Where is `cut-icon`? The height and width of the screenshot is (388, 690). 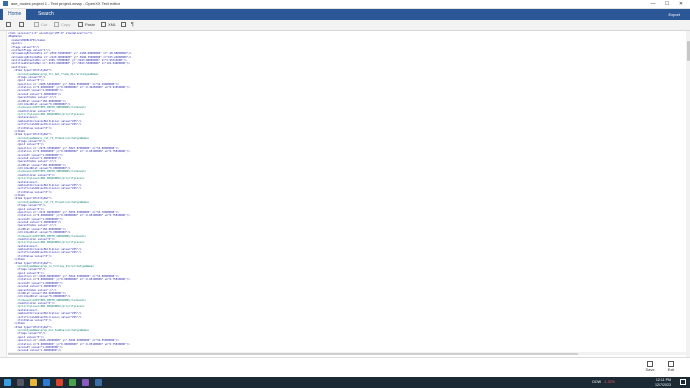
cut-icon is located at coordinates (36, 25).